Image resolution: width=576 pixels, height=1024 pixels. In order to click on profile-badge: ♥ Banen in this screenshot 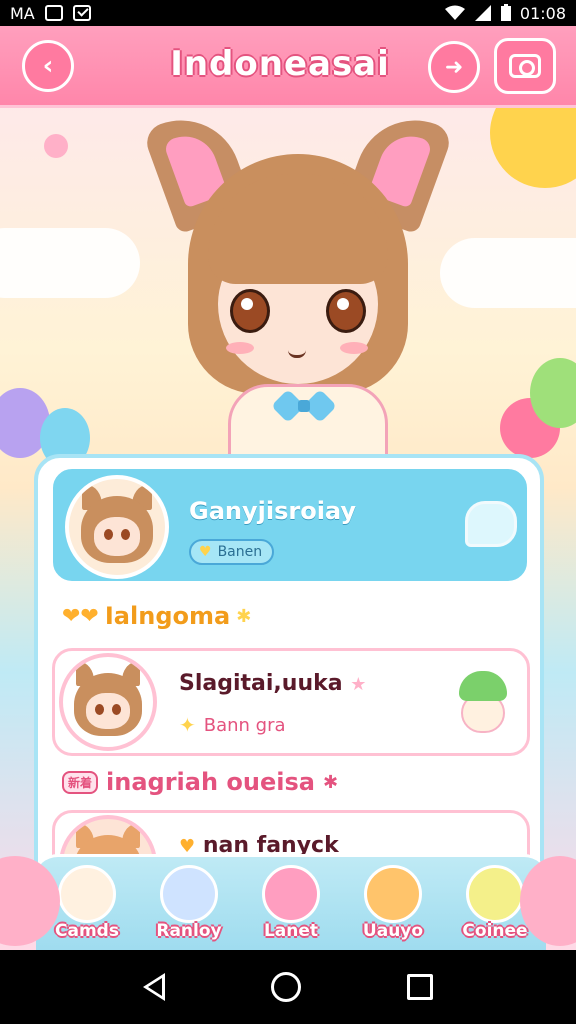, I will do `click(232, 552)`.